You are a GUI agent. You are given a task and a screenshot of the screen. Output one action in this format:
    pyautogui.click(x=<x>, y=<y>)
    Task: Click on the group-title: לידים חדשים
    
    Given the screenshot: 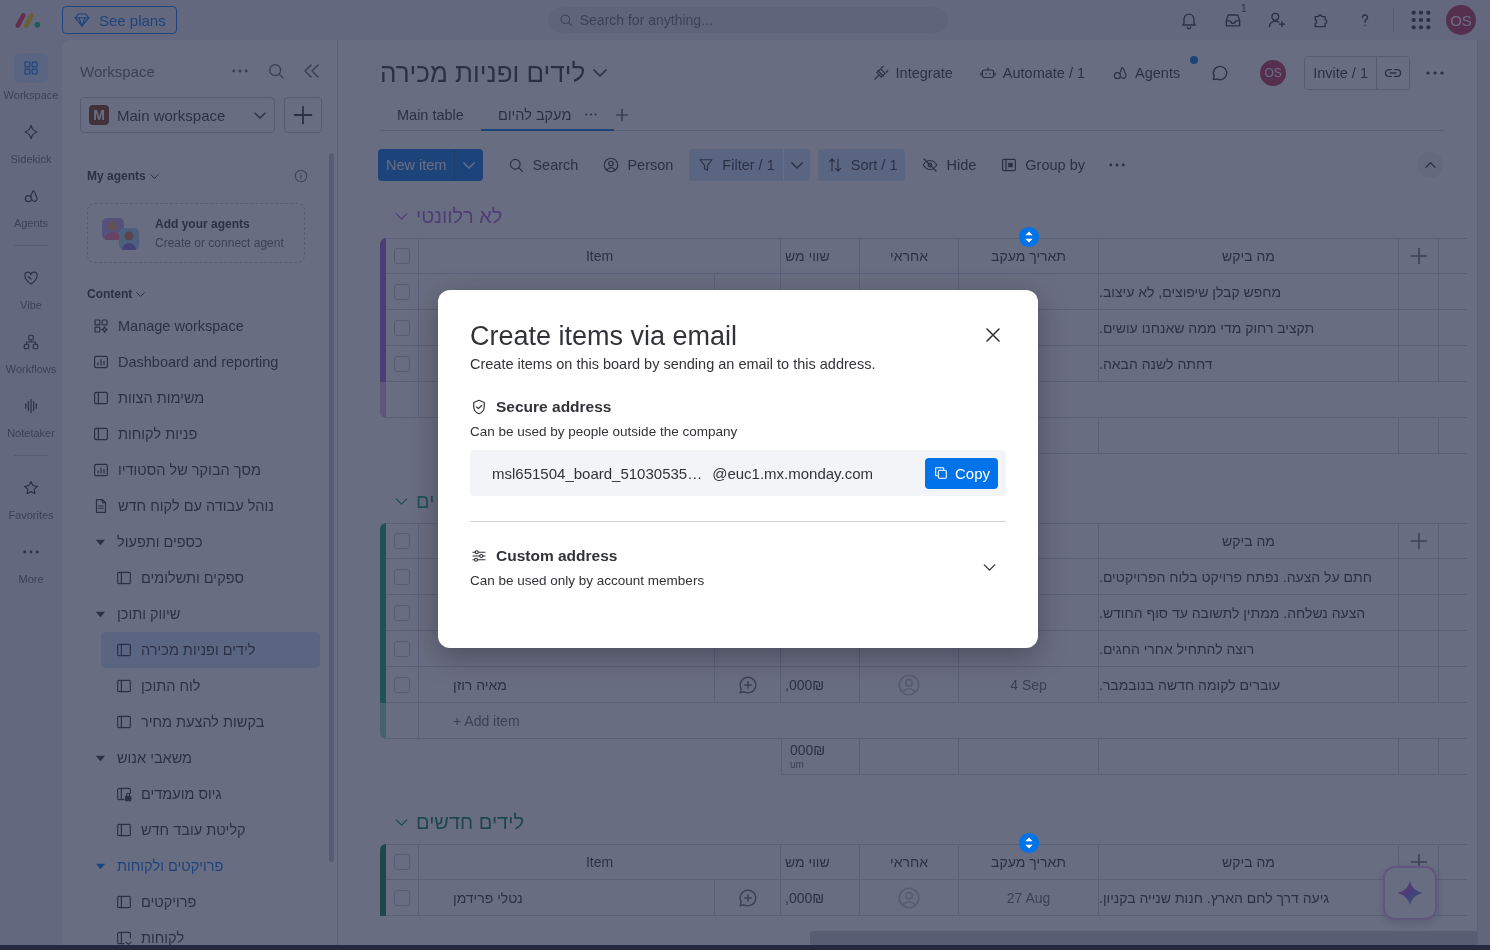 What is the action you would take?
    pyautogui.click(x=470, y=822)
    